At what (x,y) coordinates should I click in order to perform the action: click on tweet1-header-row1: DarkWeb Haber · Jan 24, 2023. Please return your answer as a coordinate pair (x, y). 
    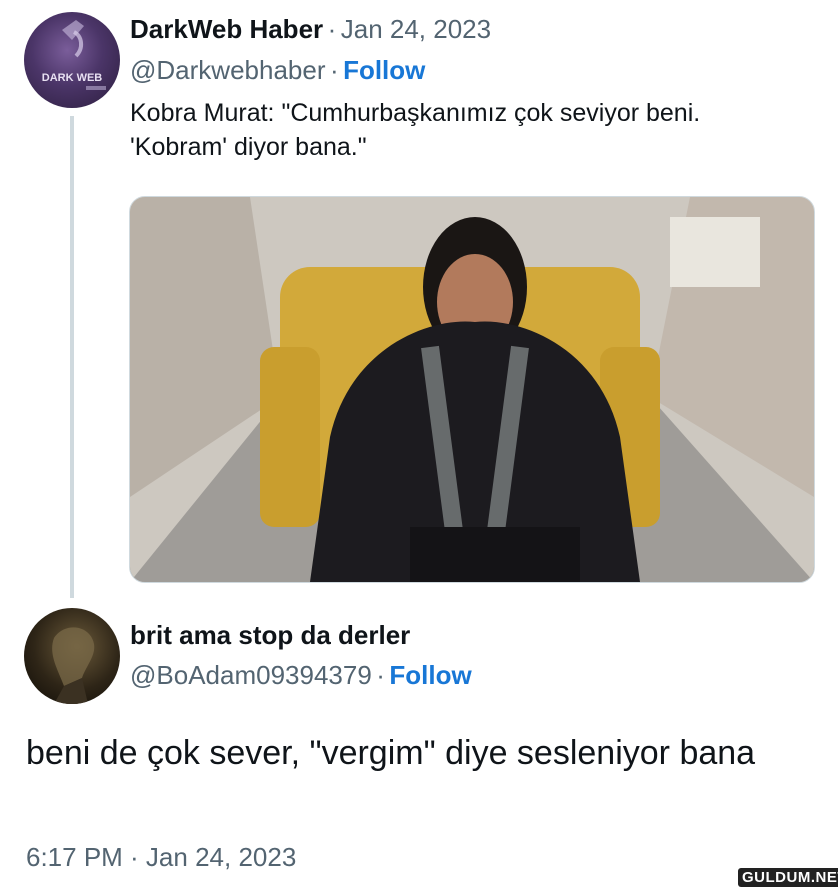
    Looking at the image, I should click on (310, 29).